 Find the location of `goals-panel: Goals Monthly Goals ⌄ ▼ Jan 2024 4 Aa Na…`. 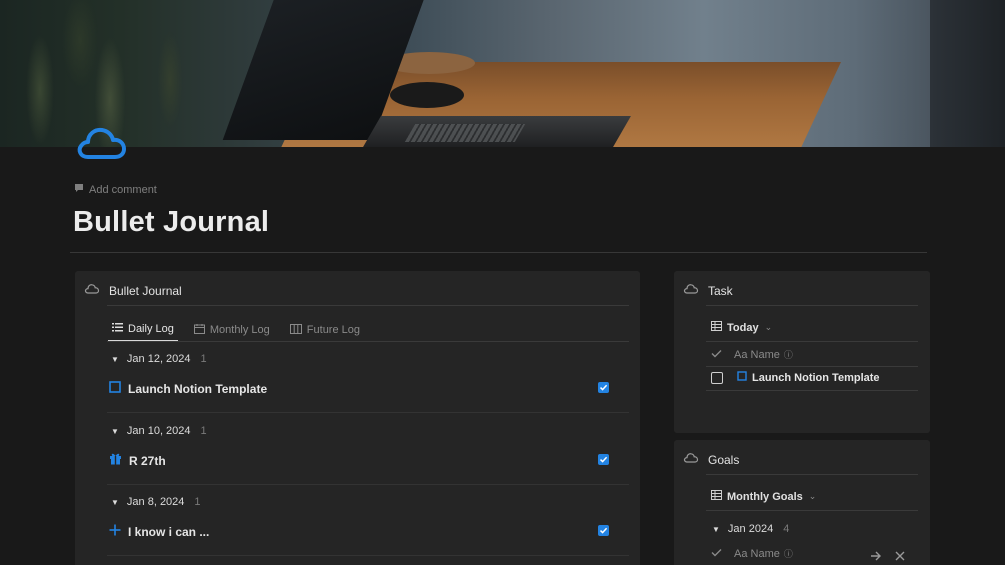

goals-panel: Goals Monthly Goals ⌄ ▼ Jan 2024 4 Aa Na… is located at coordinates (802, 502).